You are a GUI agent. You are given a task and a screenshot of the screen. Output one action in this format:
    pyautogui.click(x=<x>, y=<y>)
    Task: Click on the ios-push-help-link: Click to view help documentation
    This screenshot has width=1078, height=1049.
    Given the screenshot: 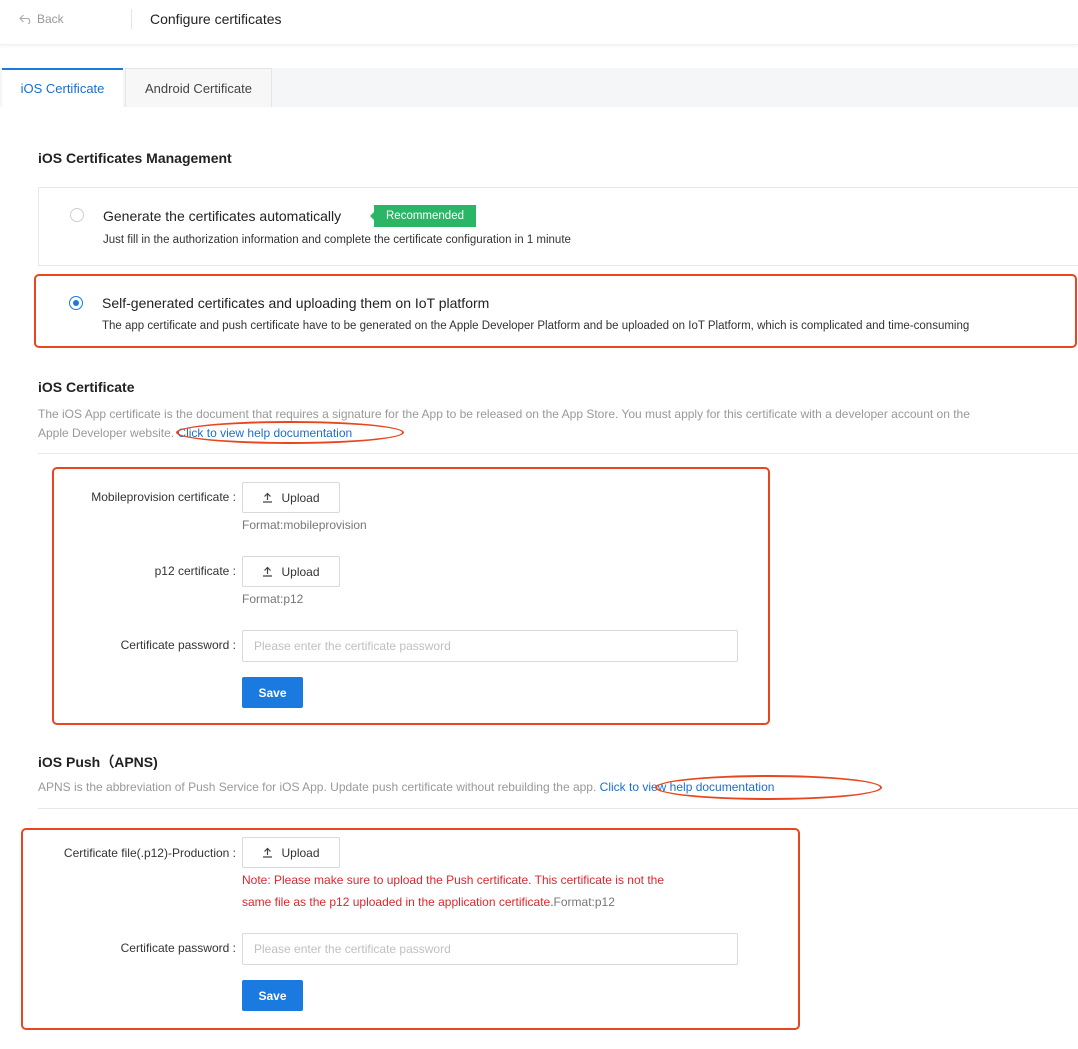 What is the action you would take?
    pyautogui.click(x=687, y=787)
    